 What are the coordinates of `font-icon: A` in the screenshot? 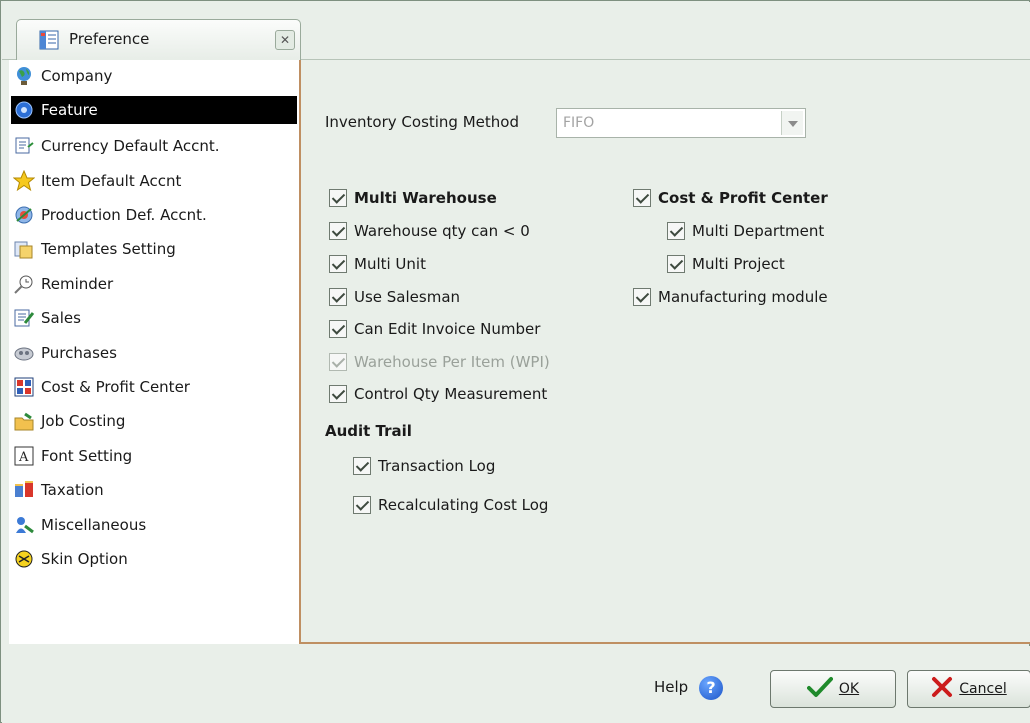 It's located at (24, 456).